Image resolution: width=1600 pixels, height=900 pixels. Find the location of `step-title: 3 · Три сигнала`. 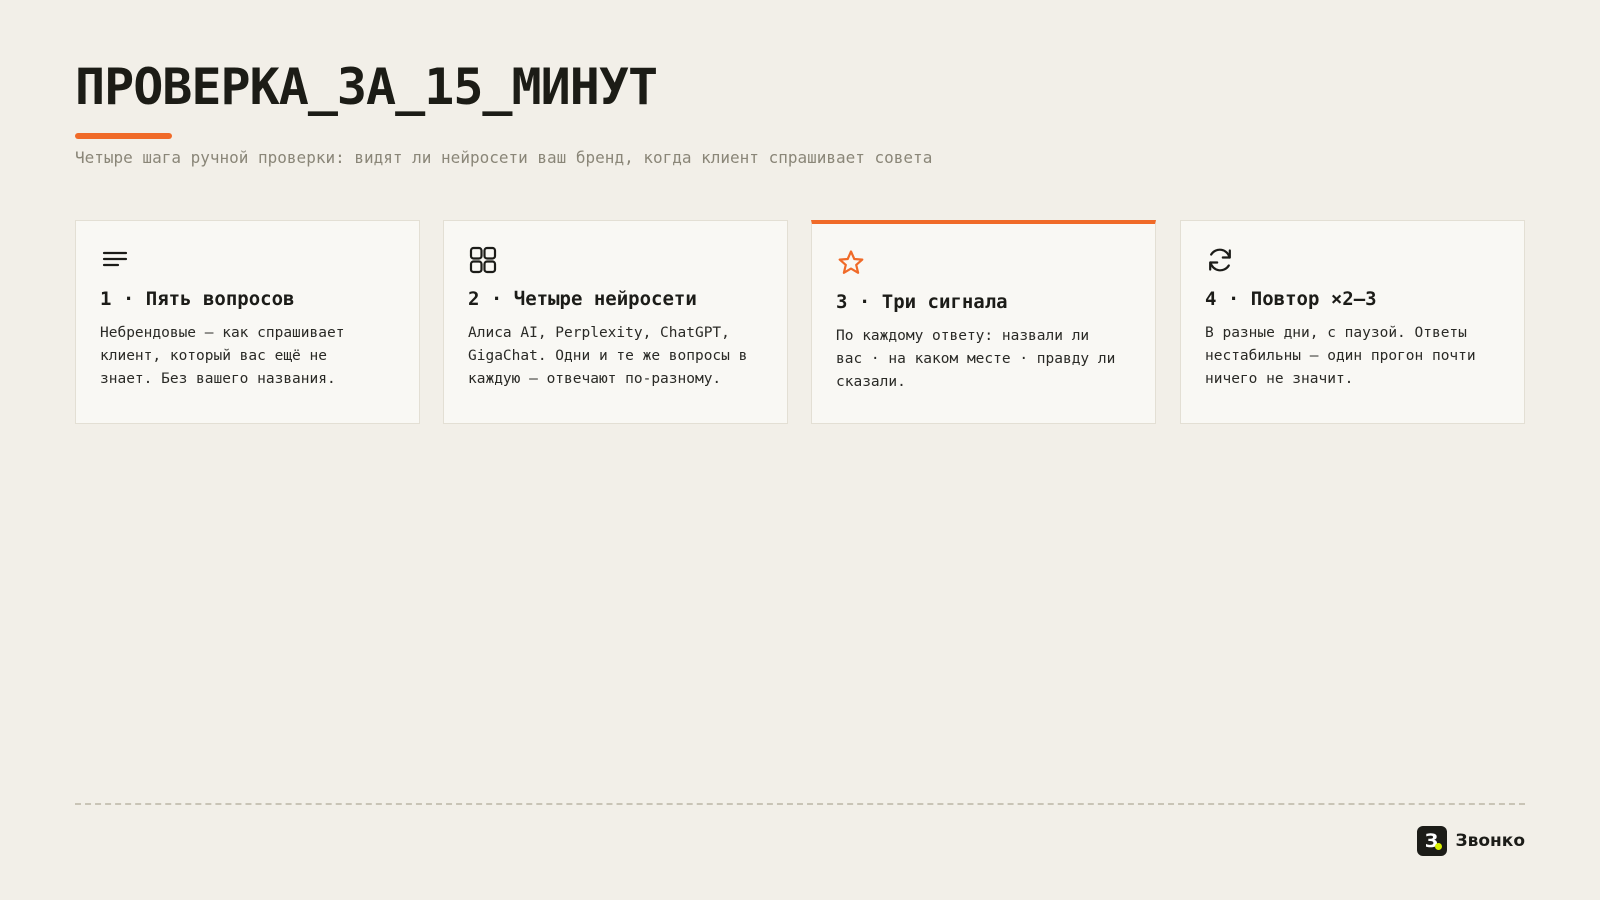

step-title: 3 · Три сигнала is located at coordinates (922, 302).